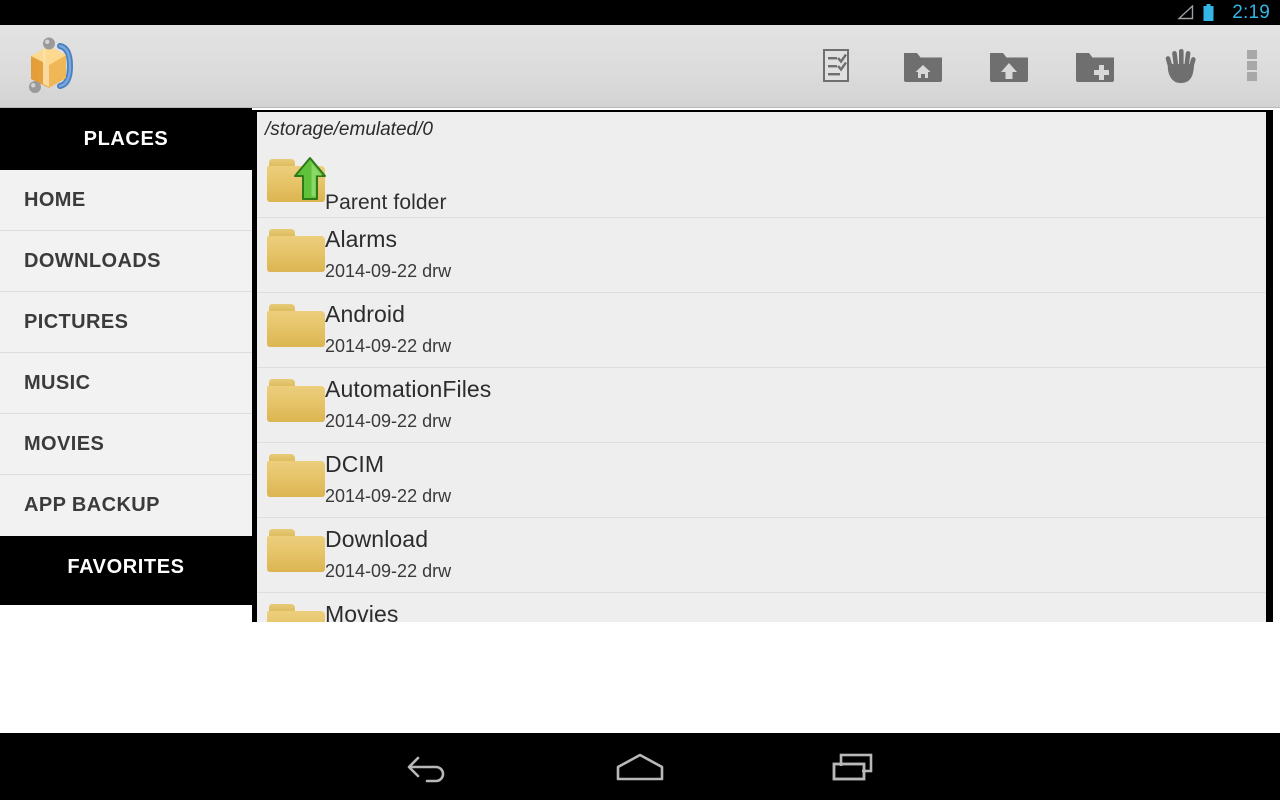 The image size is (1280, 800). I want to click on folder-up-green-arrow-icon, so click(296, 176).